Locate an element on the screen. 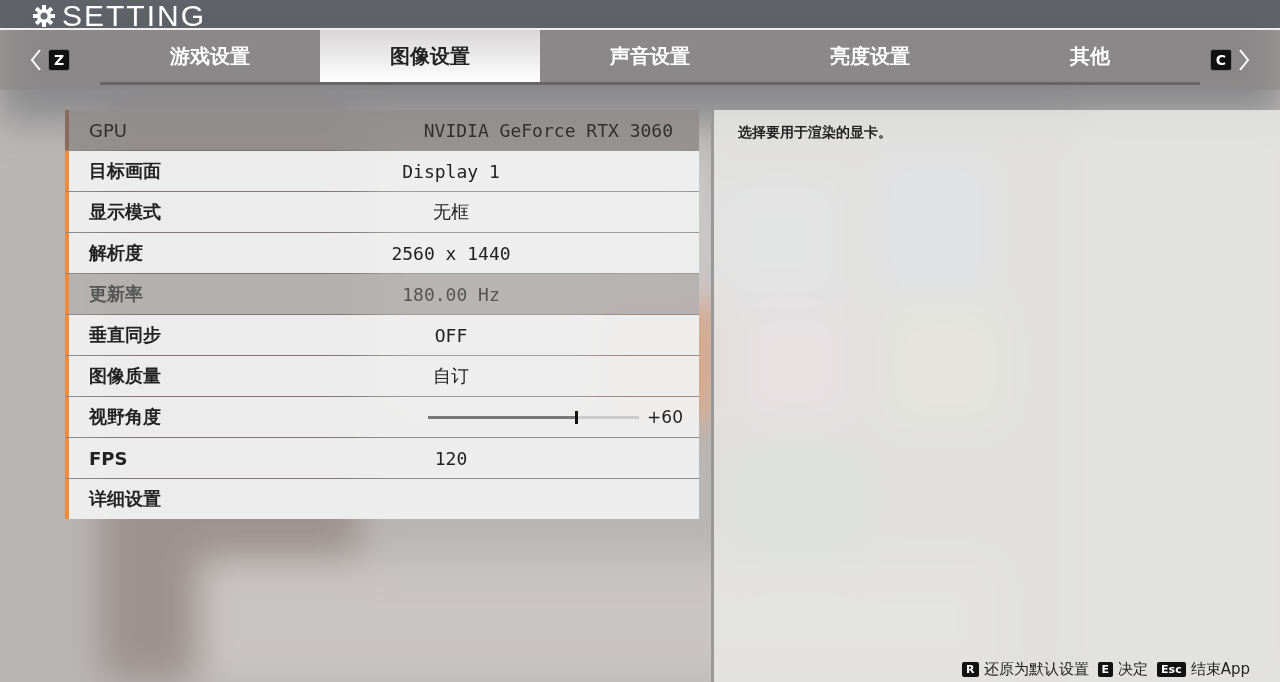 This screenshot has height=682, width=1280. tab: 其他 is located at coordinates (1090, 56).